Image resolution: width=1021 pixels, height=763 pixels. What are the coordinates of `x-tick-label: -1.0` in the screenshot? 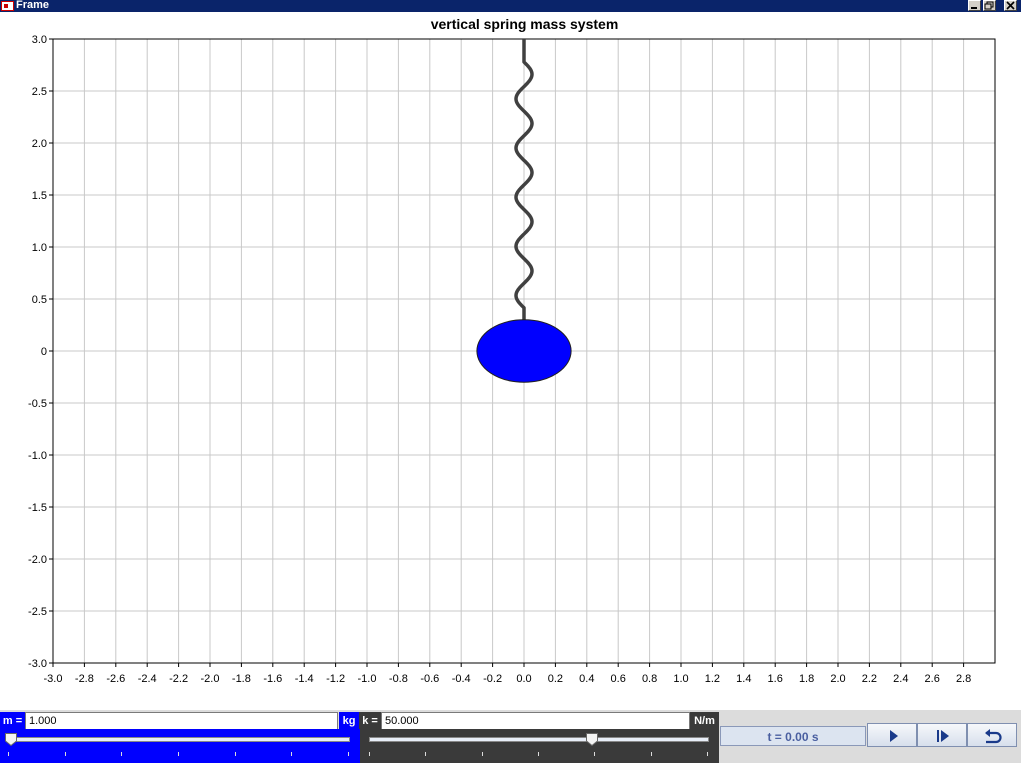 It's located at (367, 679).